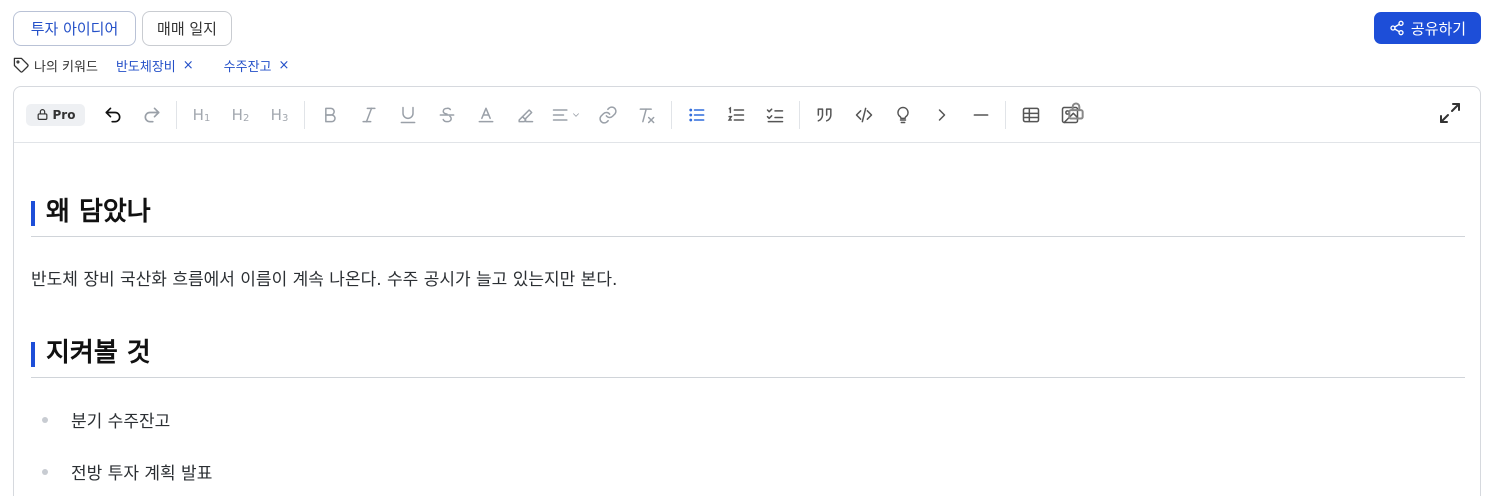 This screenshot has width=1500, height=496. Describe the element at coordinates (748, 217) in the screenshot. I see `section-heading: 왜 담았나` at that location.